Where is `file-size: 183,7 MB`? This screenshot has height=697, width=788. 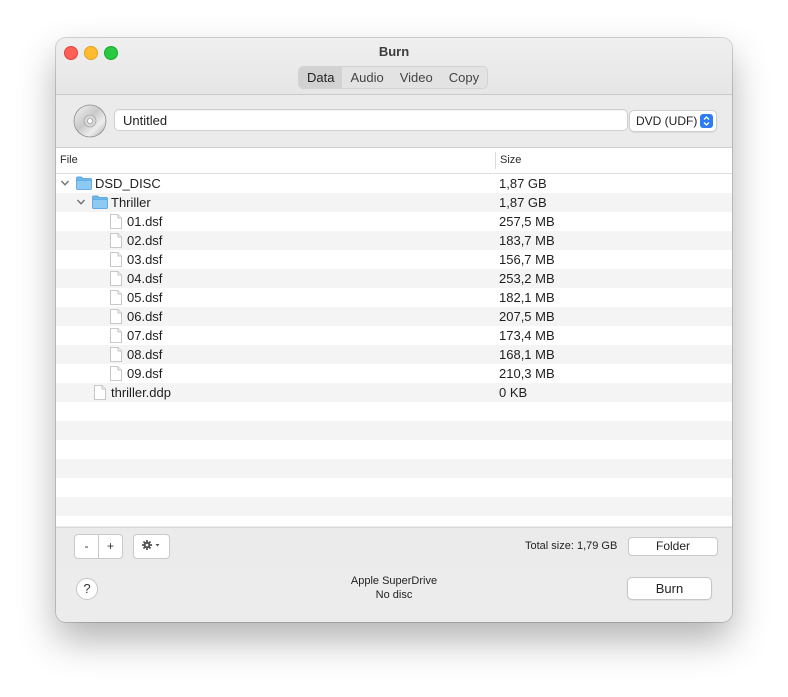 file-size: 183,7 MB is located at coordinates (527, 240).